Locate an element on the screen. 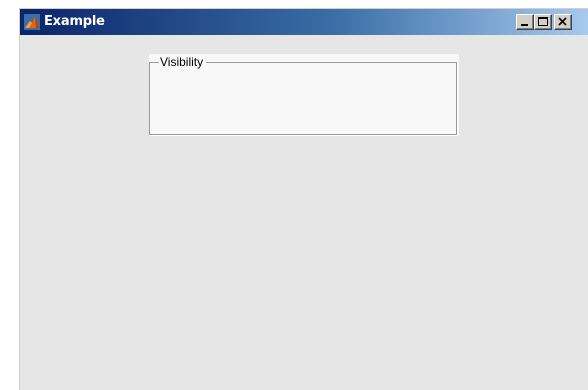  maximize-button is located at coordinates (543, 22).